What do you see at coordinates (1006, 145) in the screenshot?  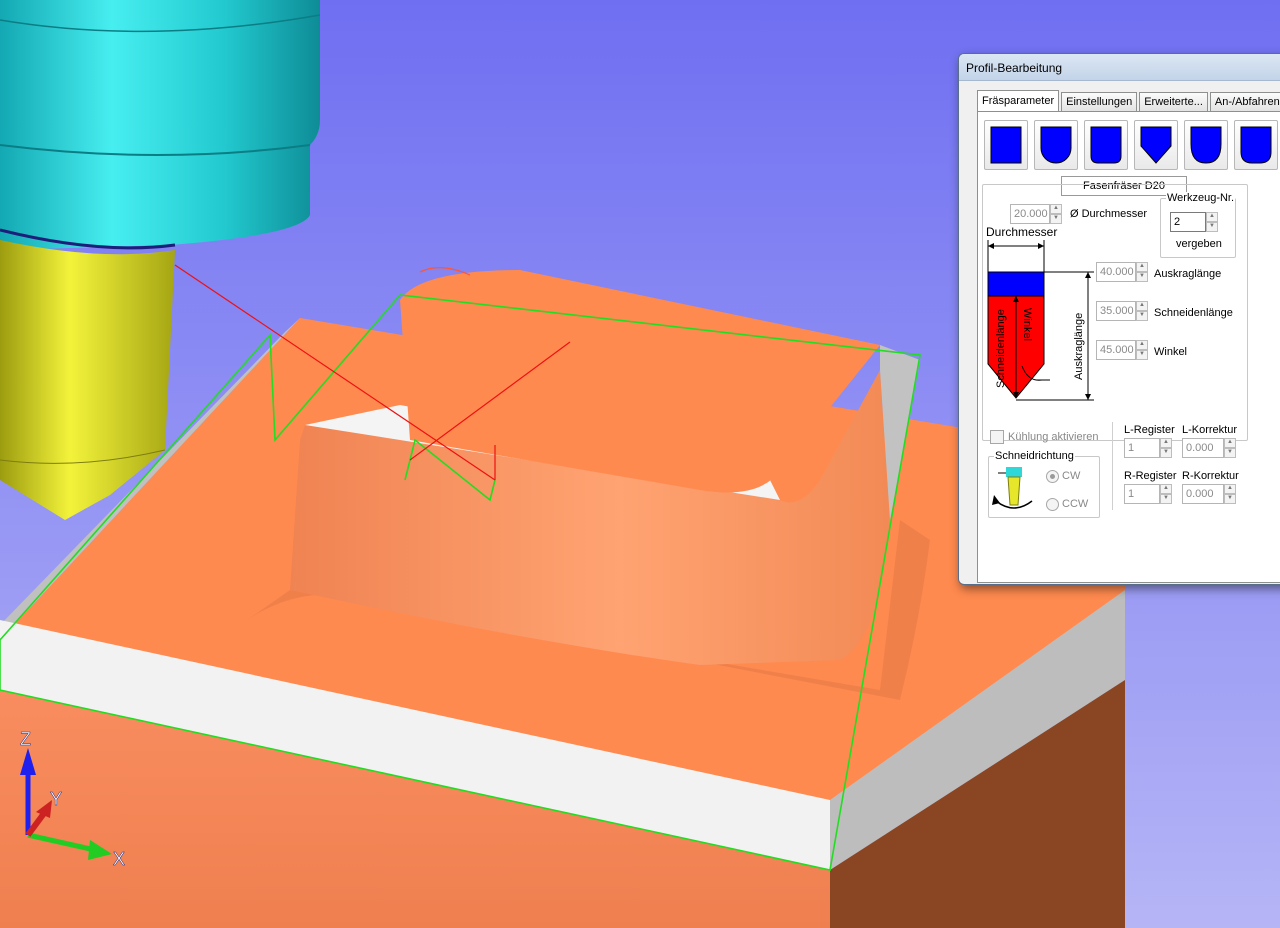 I see `tool-flat-endmill` at bounding box center [1006, 145].